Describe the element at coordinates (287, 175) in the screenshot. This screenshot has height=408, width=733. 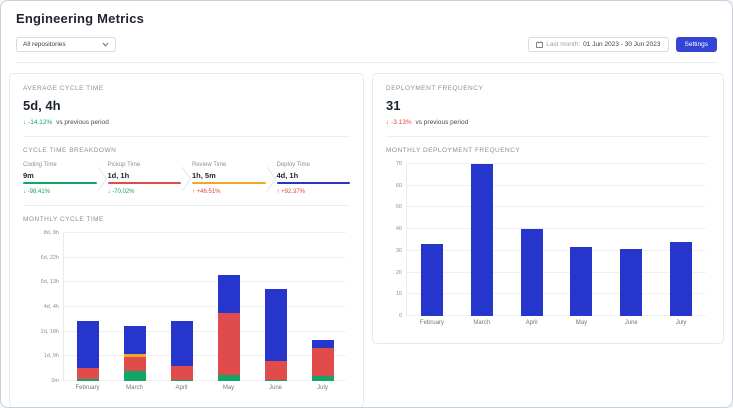
I see `stage-value: 4d, 1h` at that location.